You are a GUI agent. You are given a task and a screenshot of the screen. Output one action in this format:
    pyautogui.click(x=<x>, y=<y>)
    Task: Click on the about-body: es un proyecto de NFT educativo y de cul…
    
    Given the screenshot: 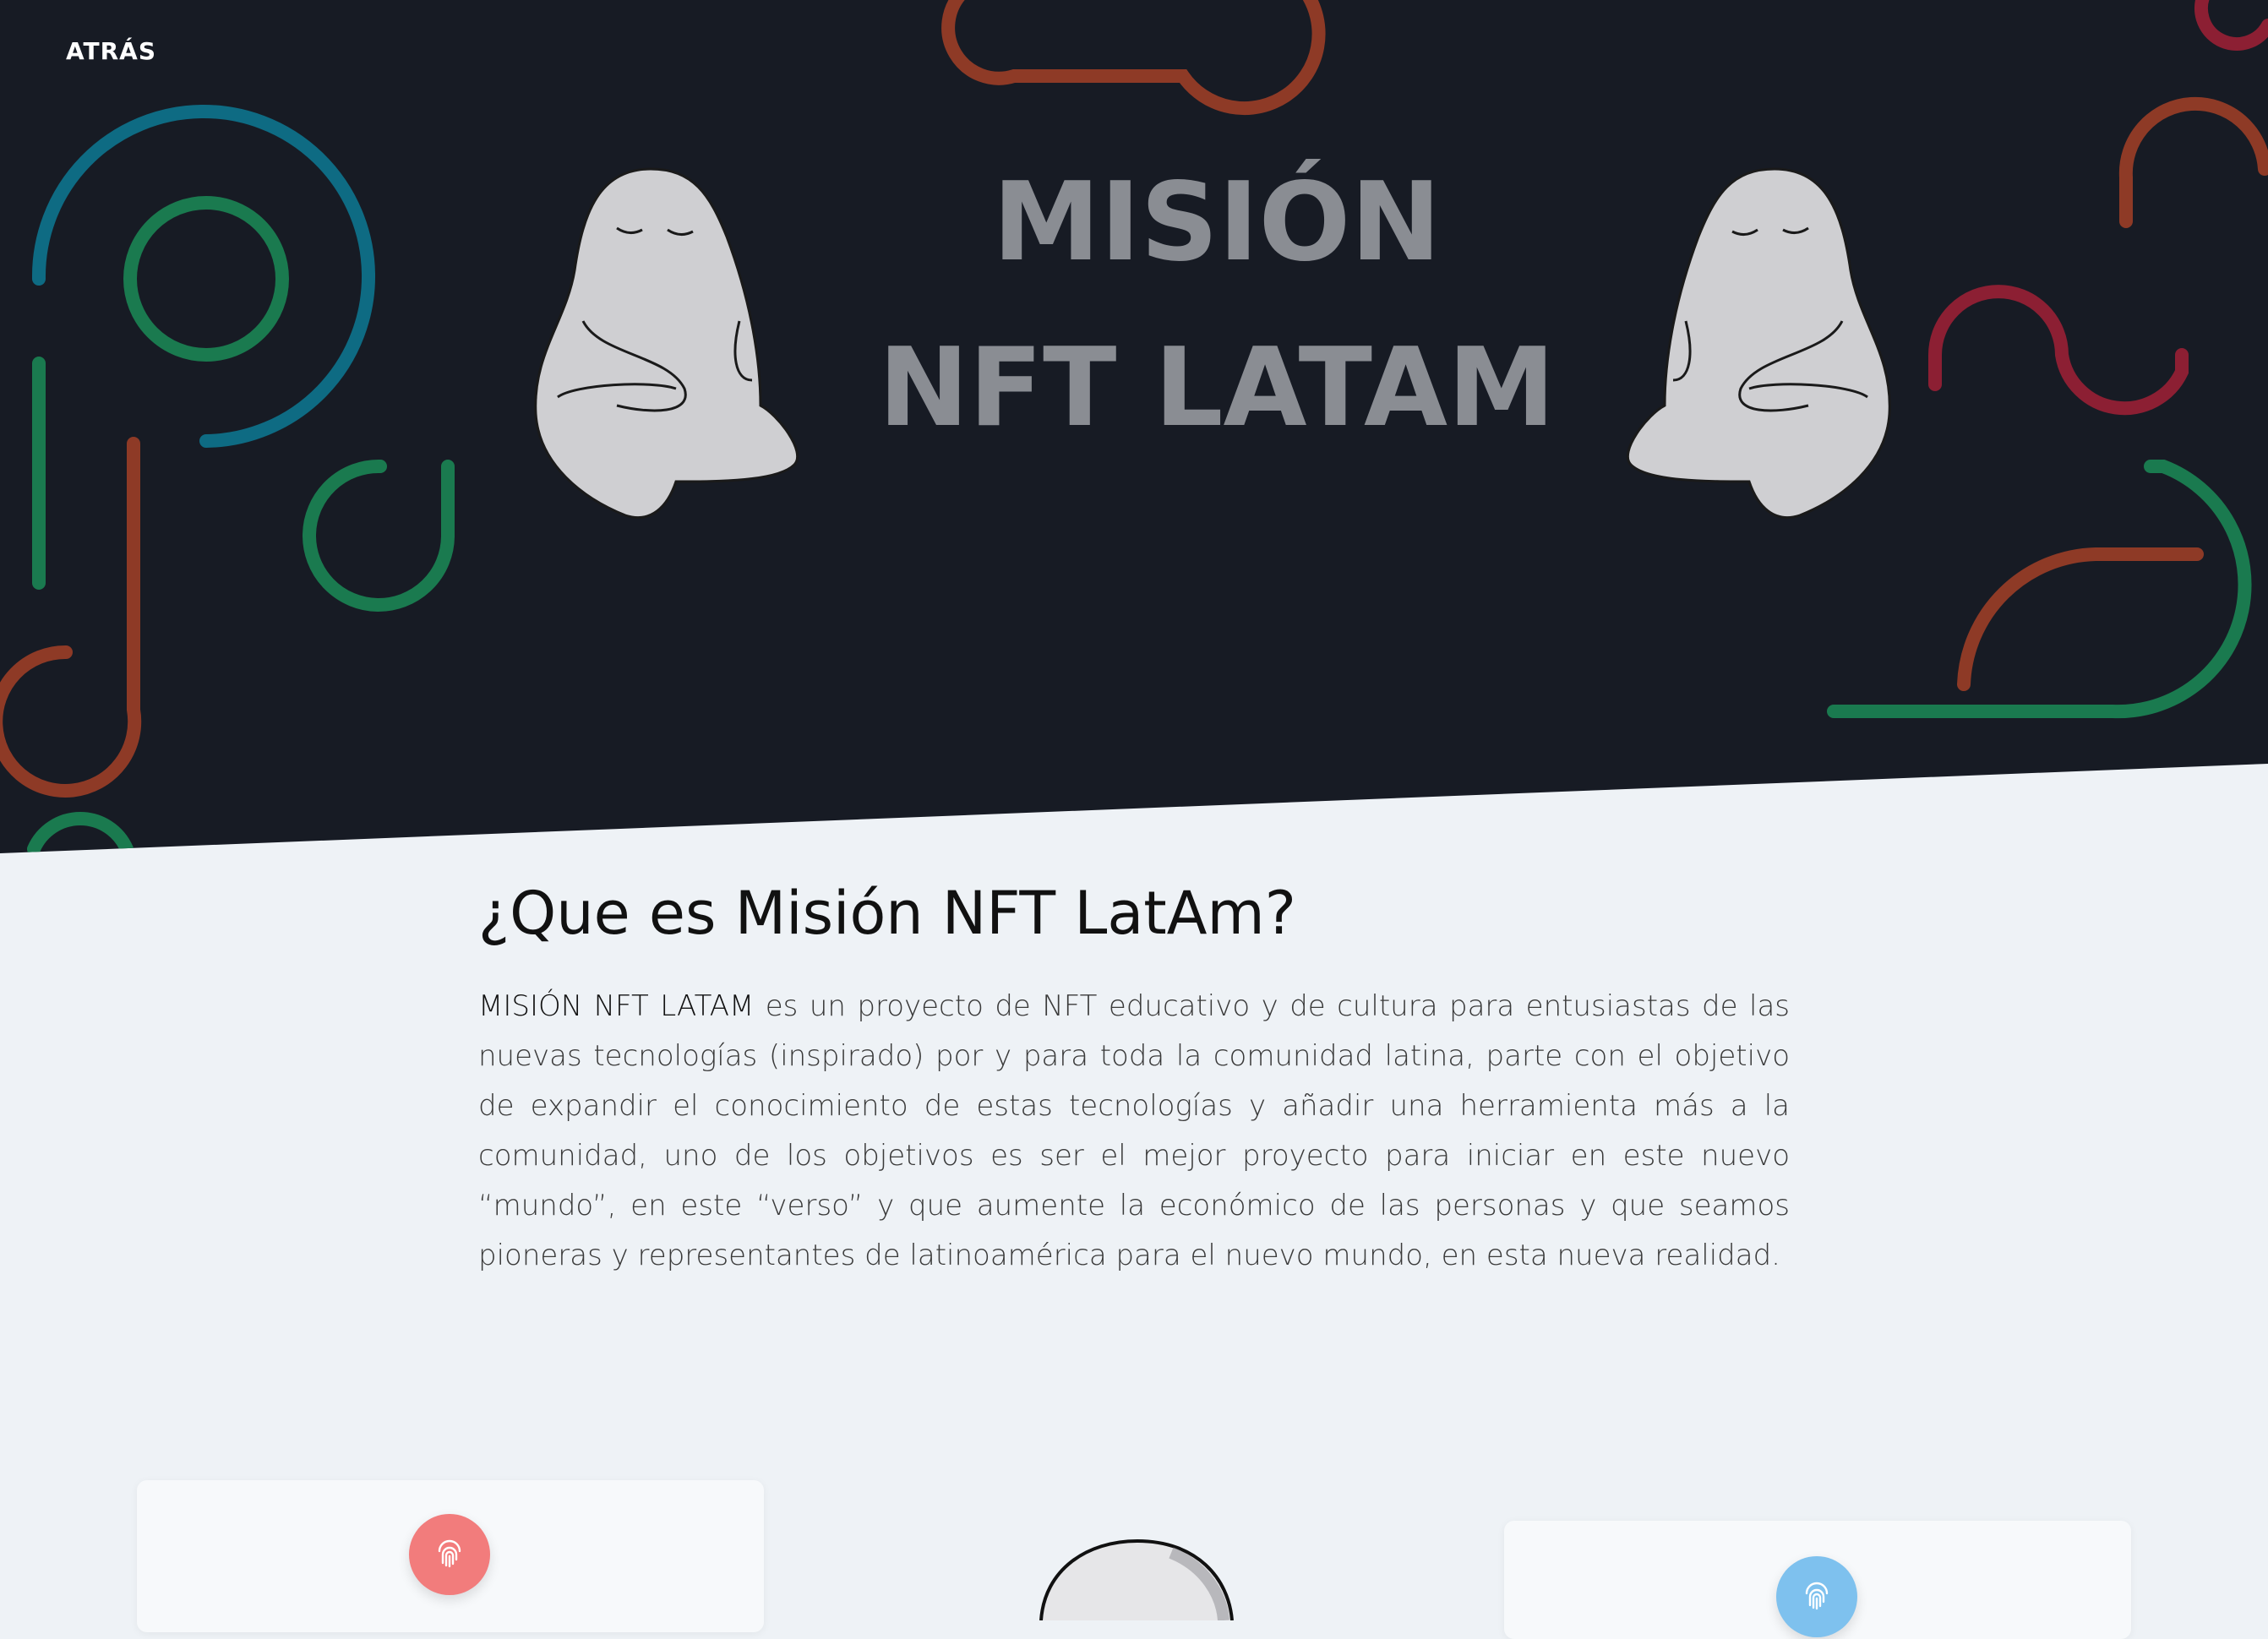 What is the action you would take?
    pyautogui.click(x=1134, y=1130)
    